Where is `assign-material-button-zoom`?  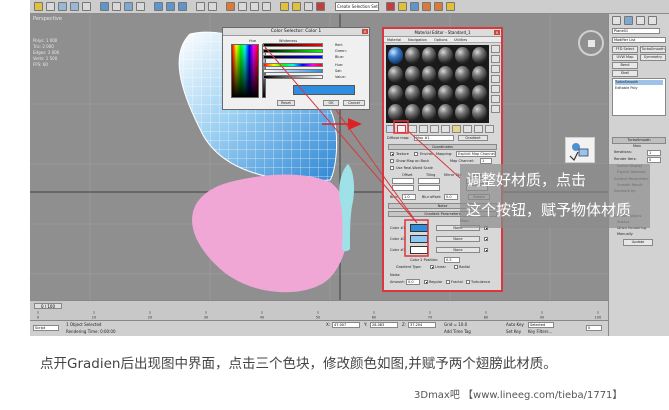 assign-material-button-zoom is located at coordinates (580, 150).